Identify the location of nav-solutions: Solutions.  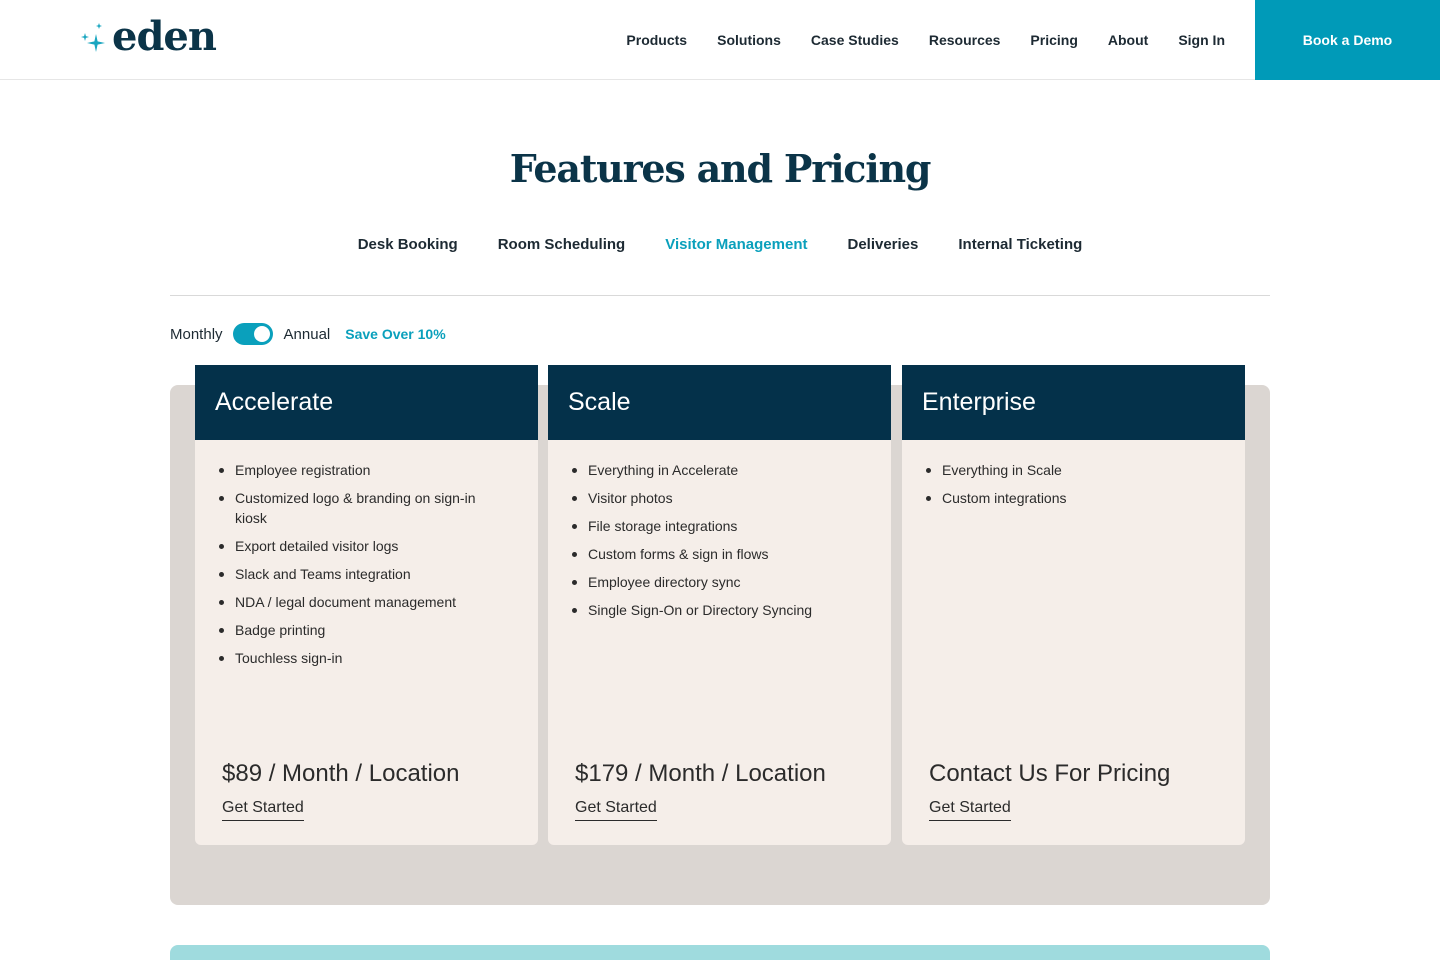
(749, 40).